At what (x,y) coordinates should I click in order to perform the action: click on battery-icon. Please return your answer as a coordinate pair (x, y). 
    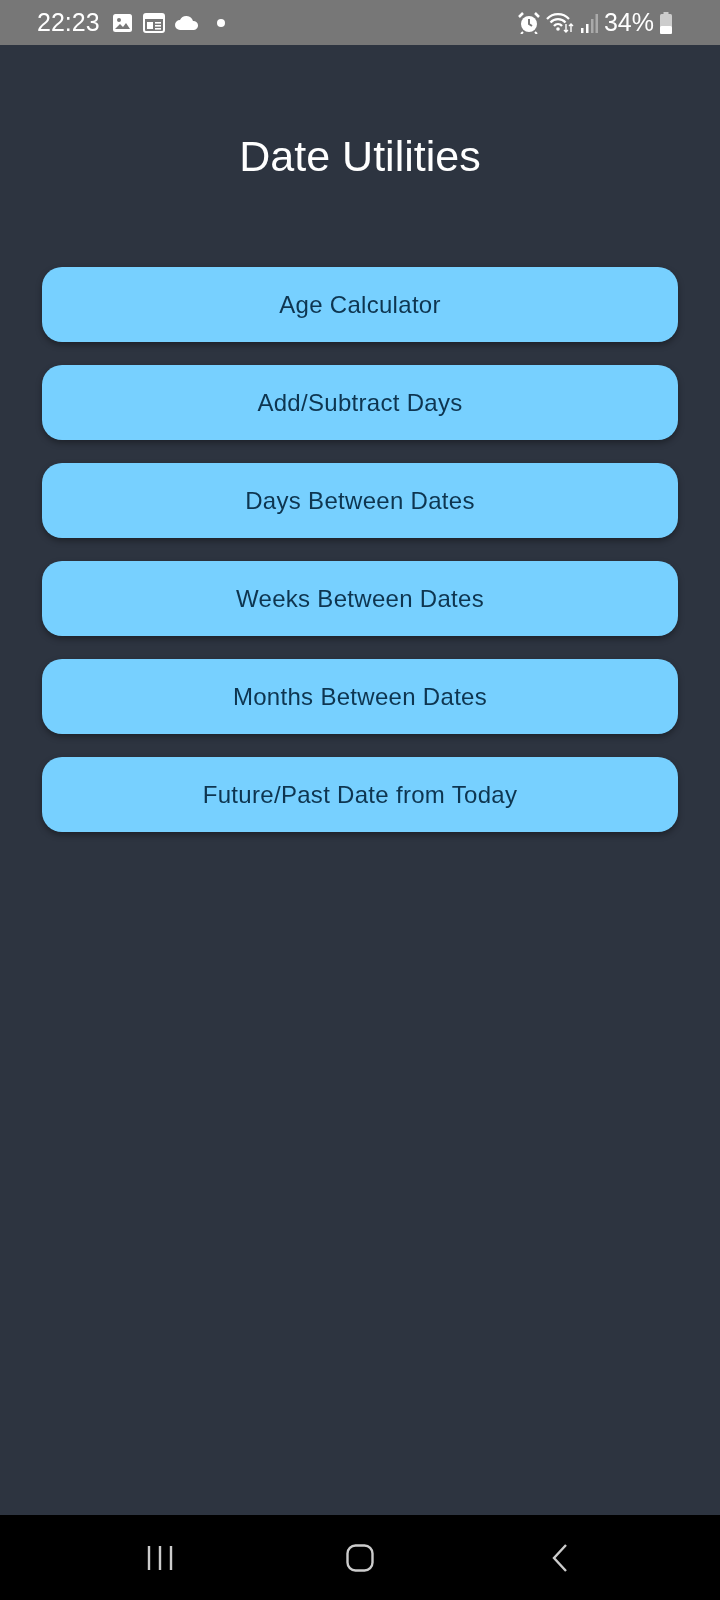
    Looking at the image, I should click on (666, 22).